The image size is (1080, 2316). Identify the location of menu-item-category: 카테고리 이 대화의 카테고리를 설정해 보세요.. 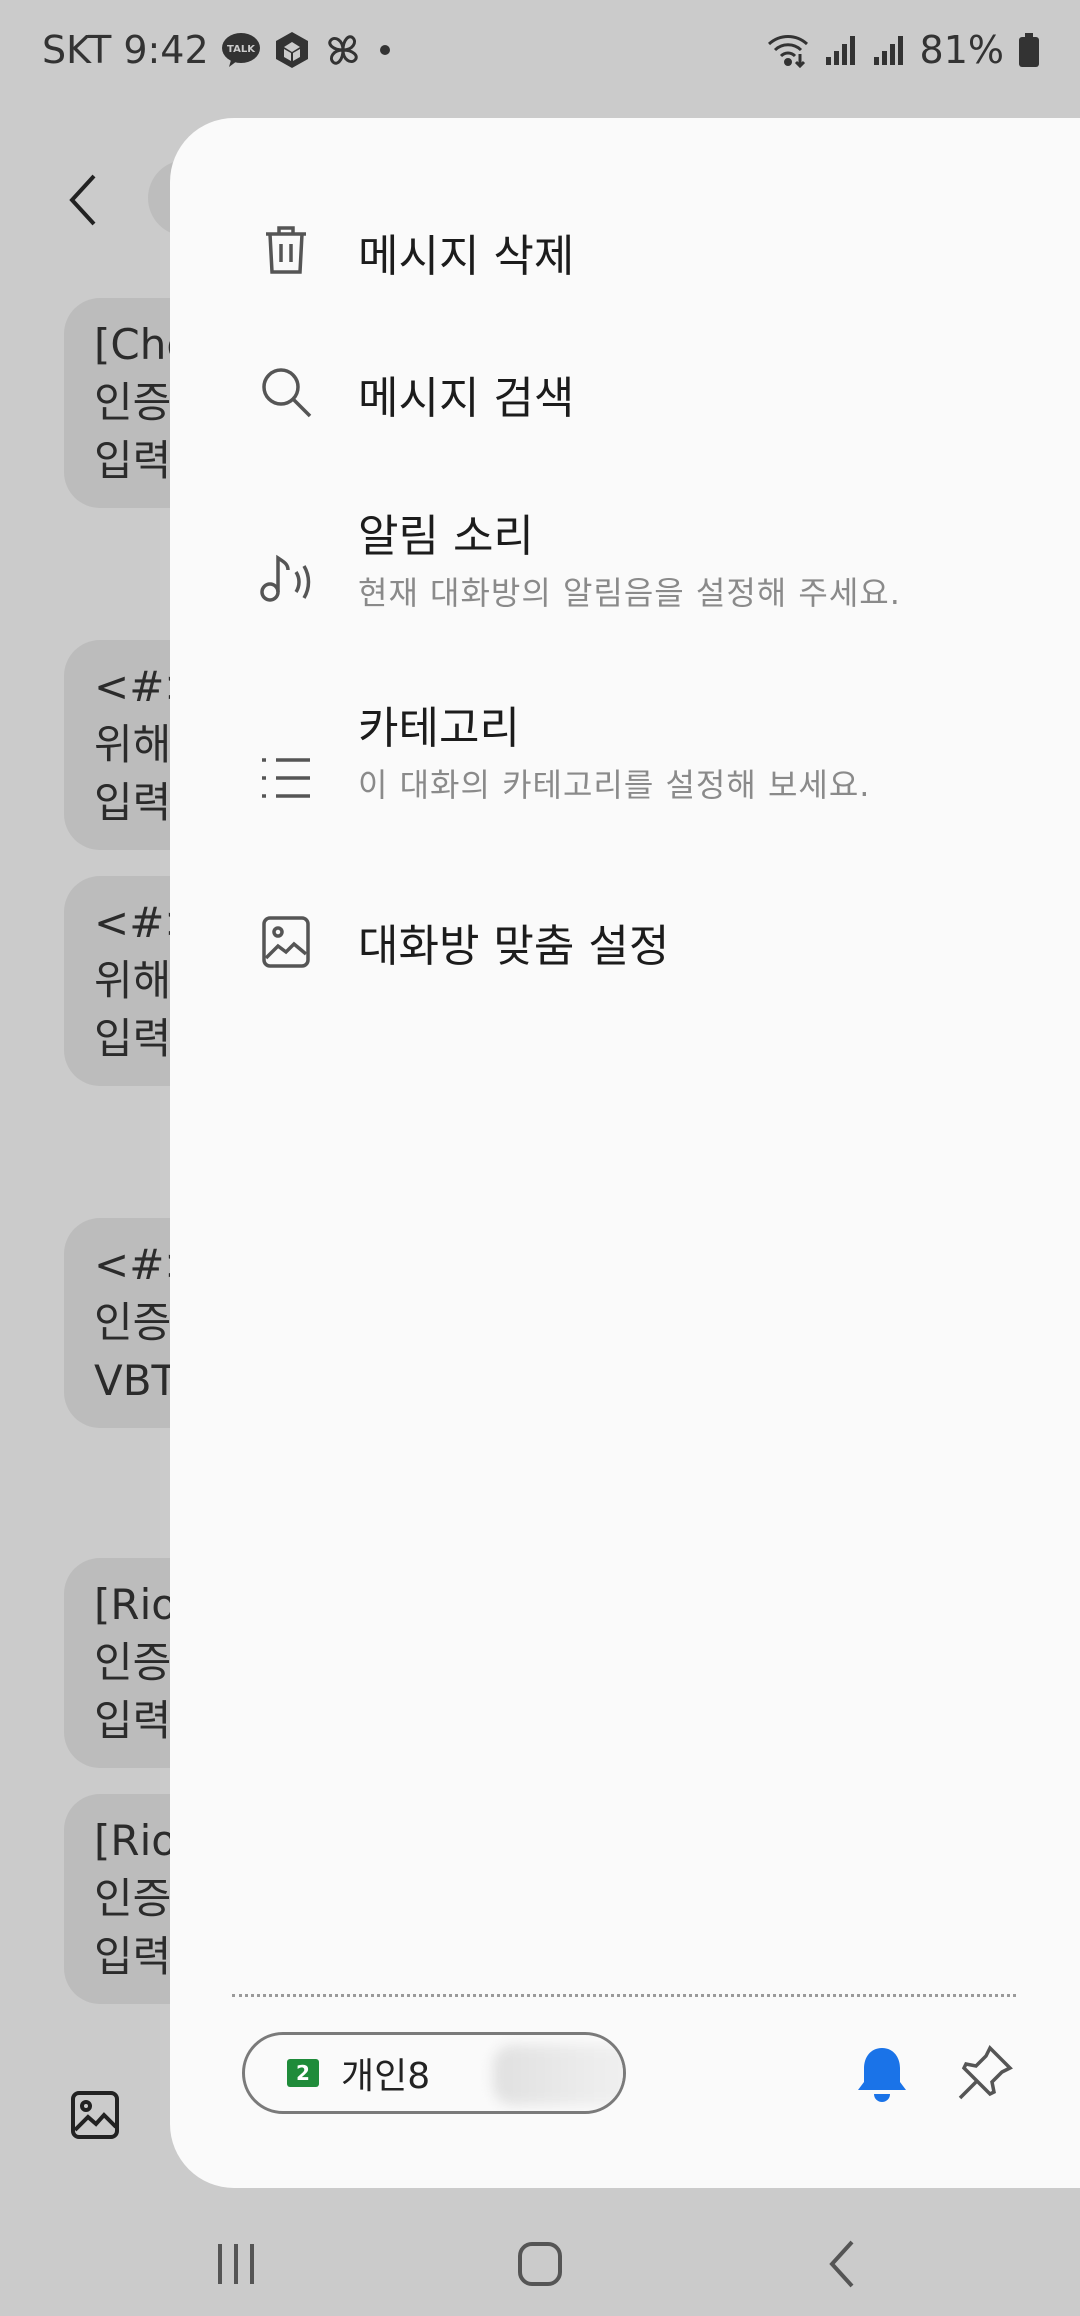
(625, 768).